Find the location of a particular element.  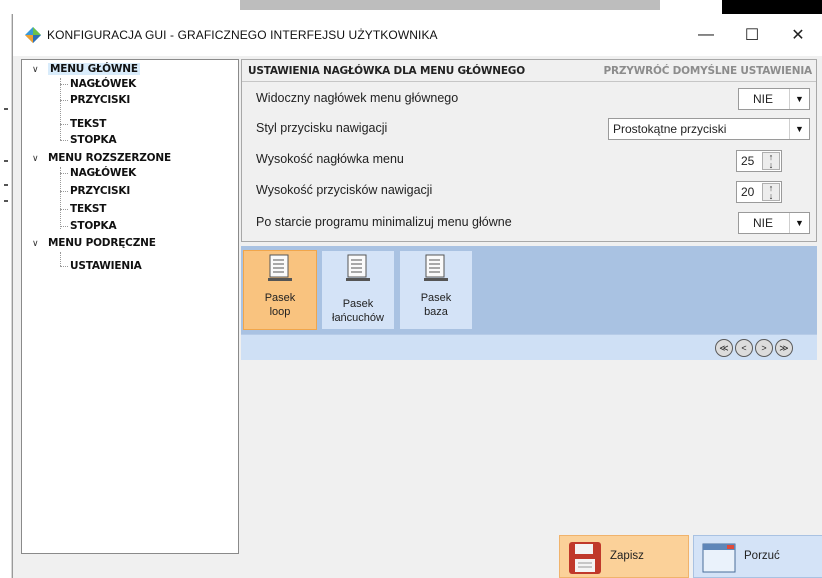

background-spreadsheet-edge is located at coordinates (6, 296).